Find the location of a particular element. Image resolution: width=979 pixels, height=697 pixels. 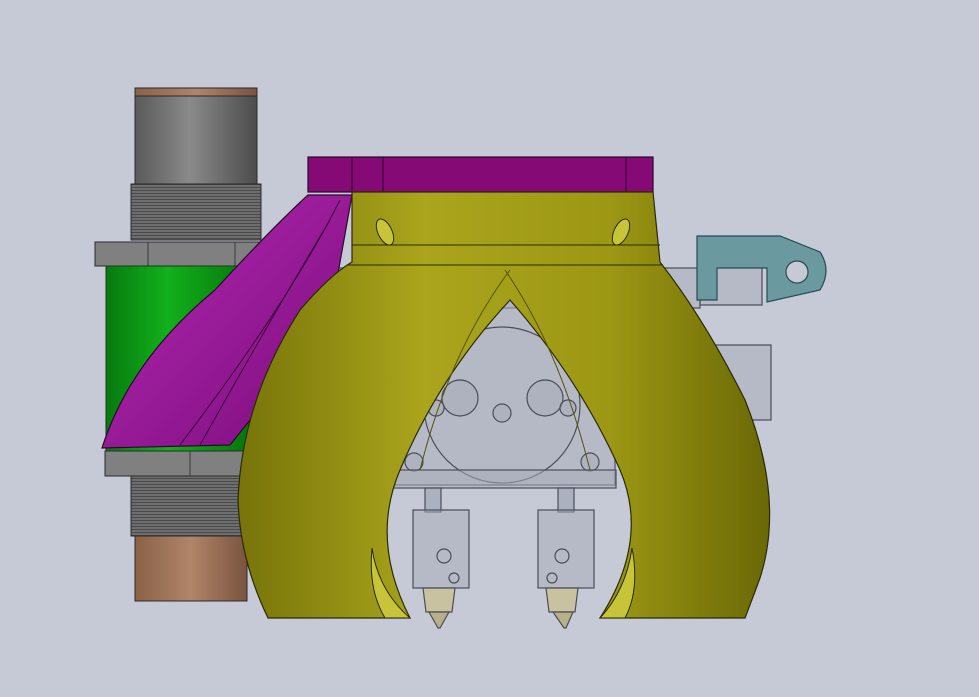

probe-bottom-cap is located at coordinates (191, 568).